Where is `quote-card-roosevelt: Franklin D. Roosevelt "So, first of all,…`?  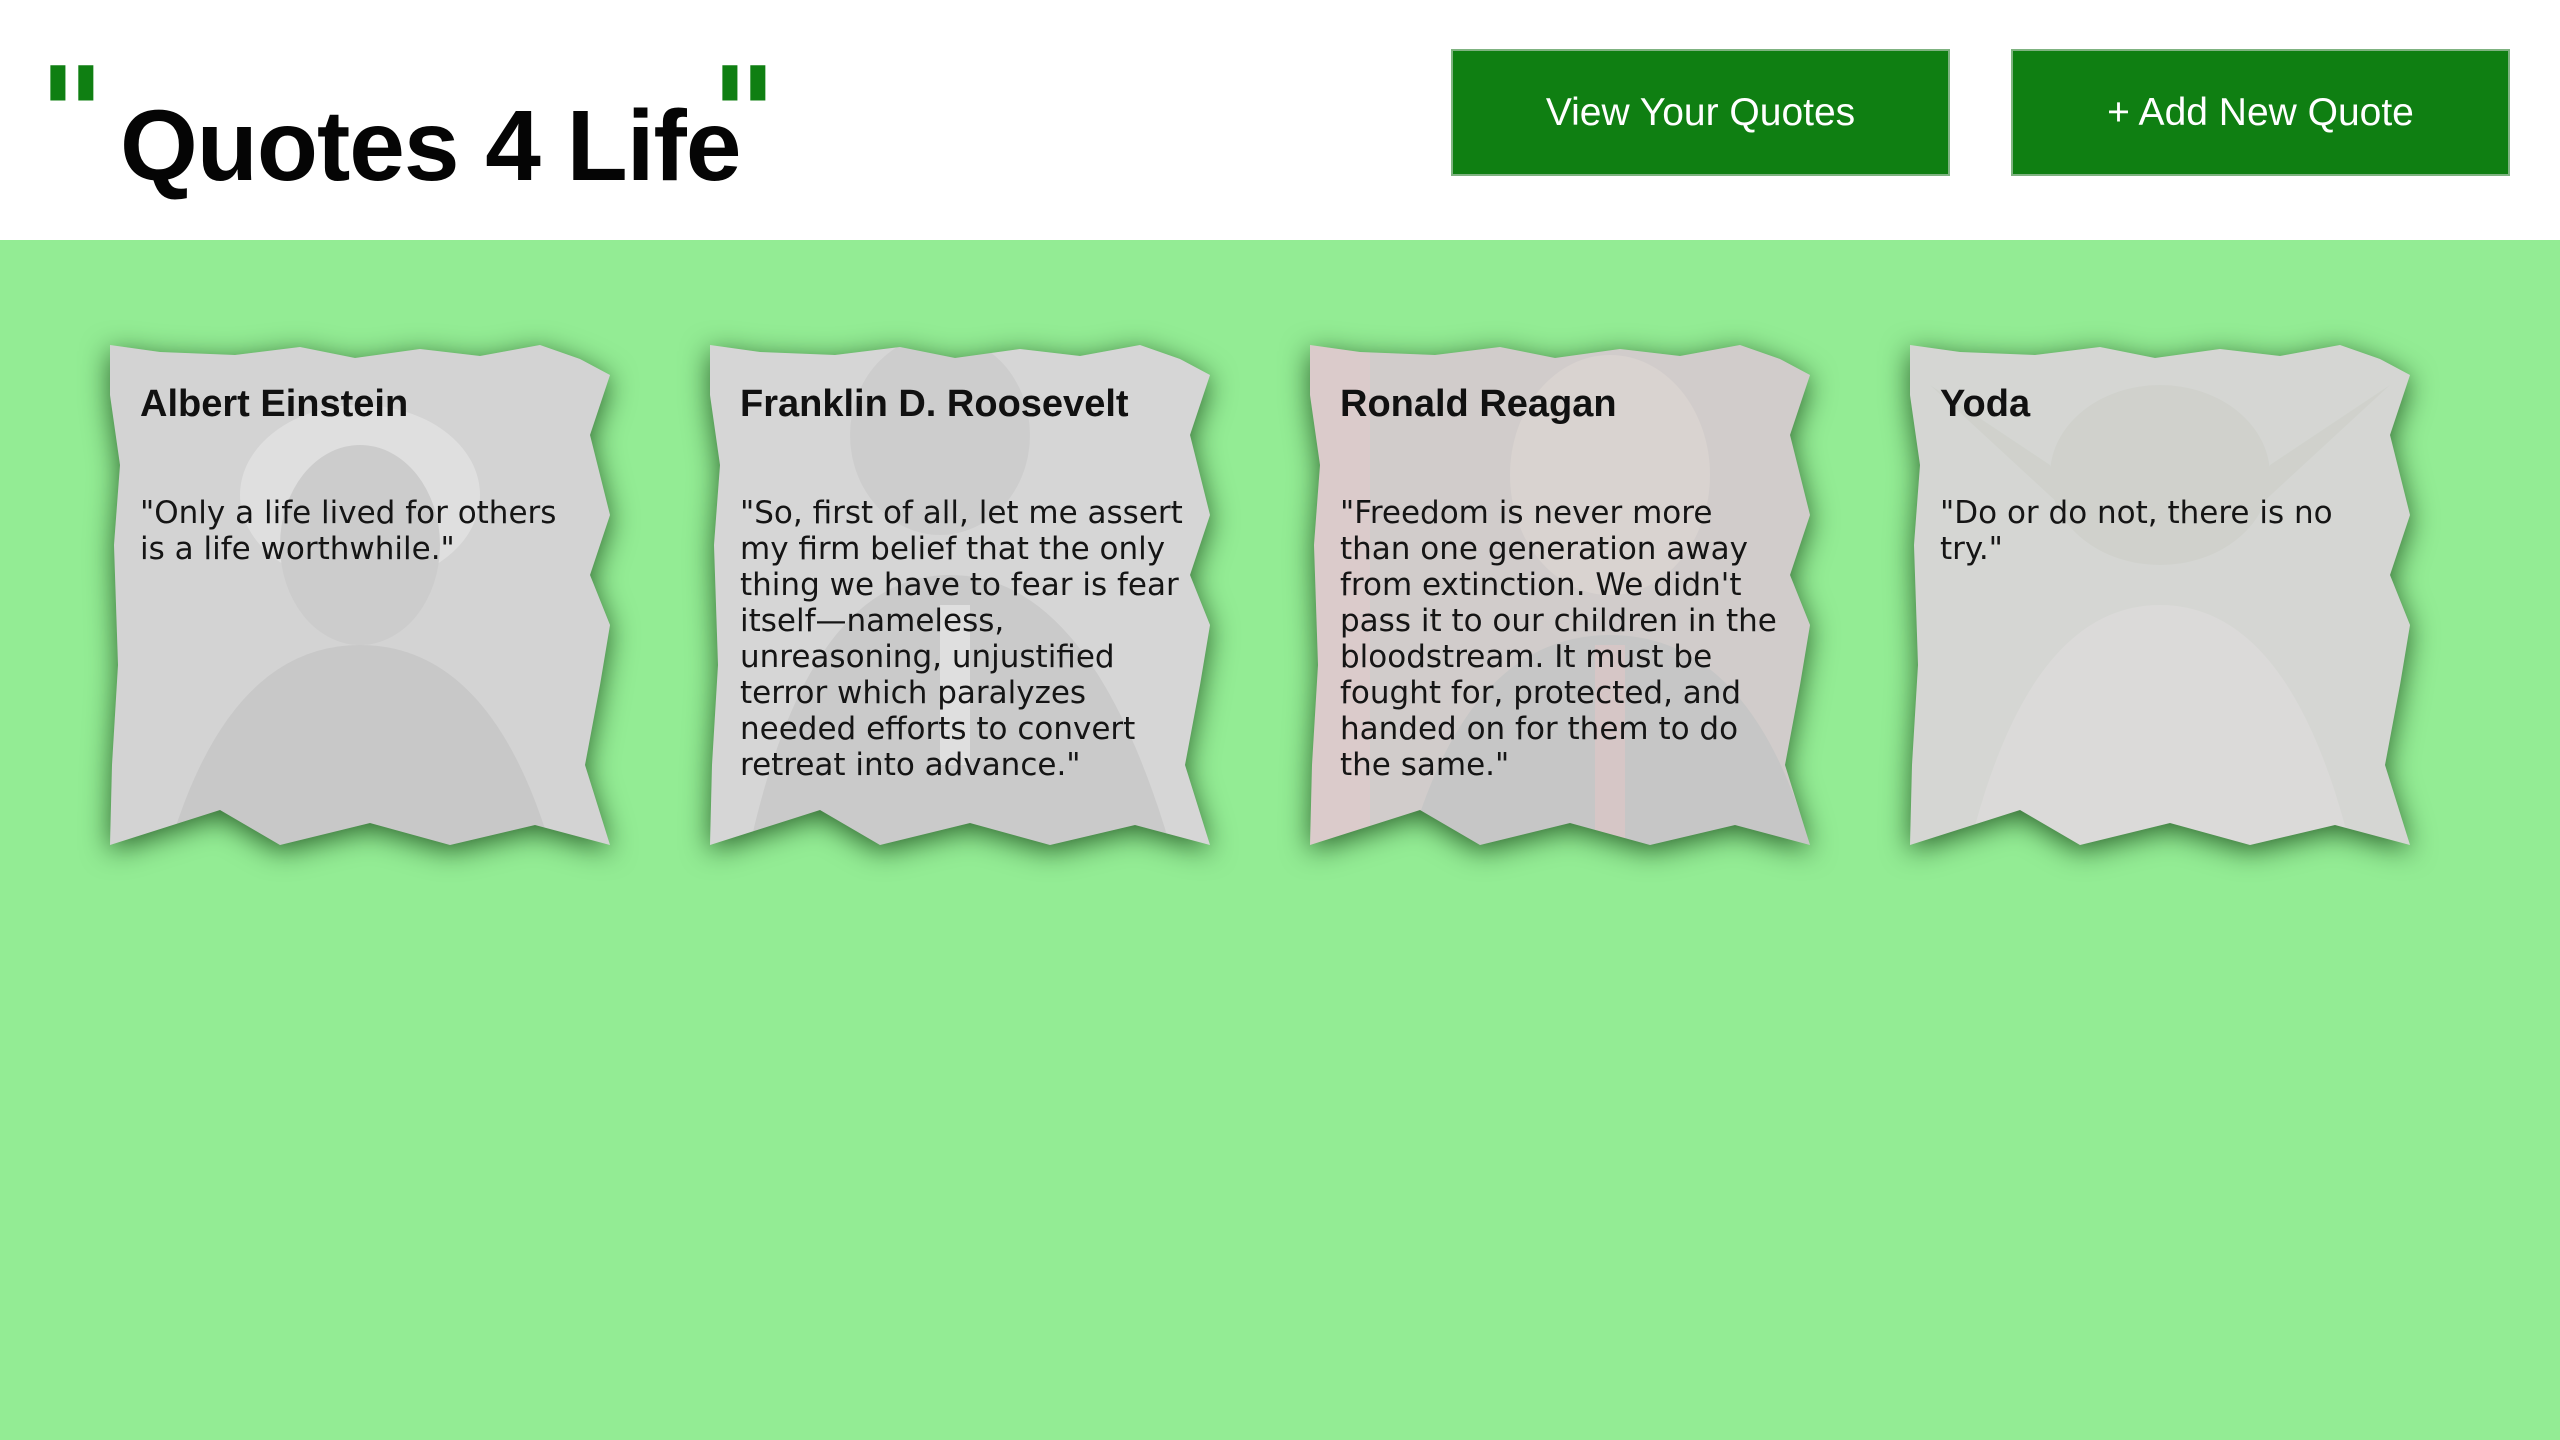
quote-card-roosevelt: Franklin D. Roosevelt "So, first of all,… is located at coordinates (960, 595).